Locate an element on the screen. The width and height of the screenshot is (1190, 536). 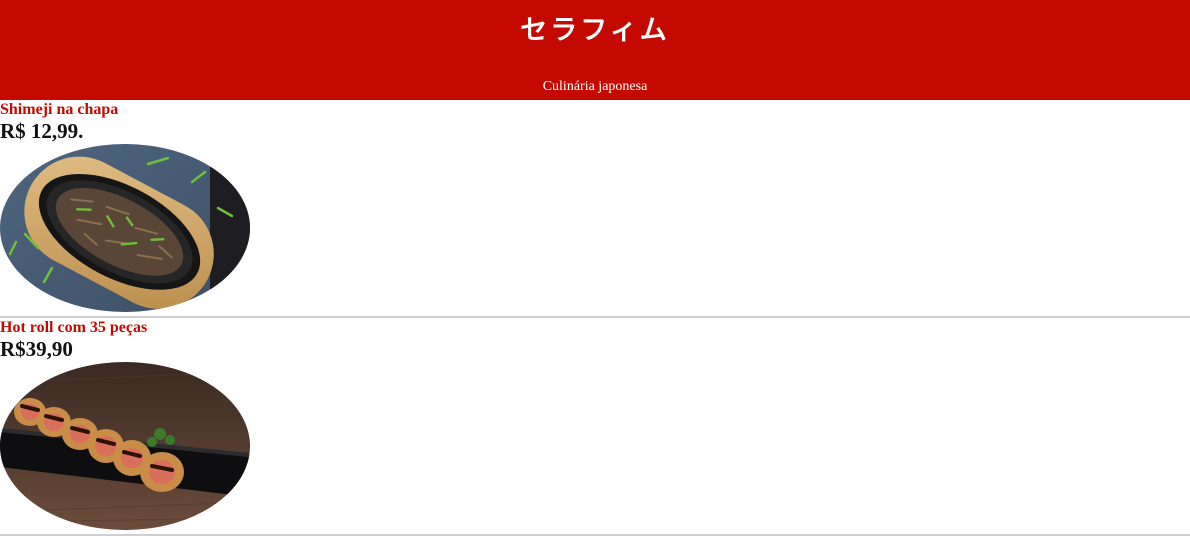
menu-item-price: R$39,90 is located at coordinates (36, 349).